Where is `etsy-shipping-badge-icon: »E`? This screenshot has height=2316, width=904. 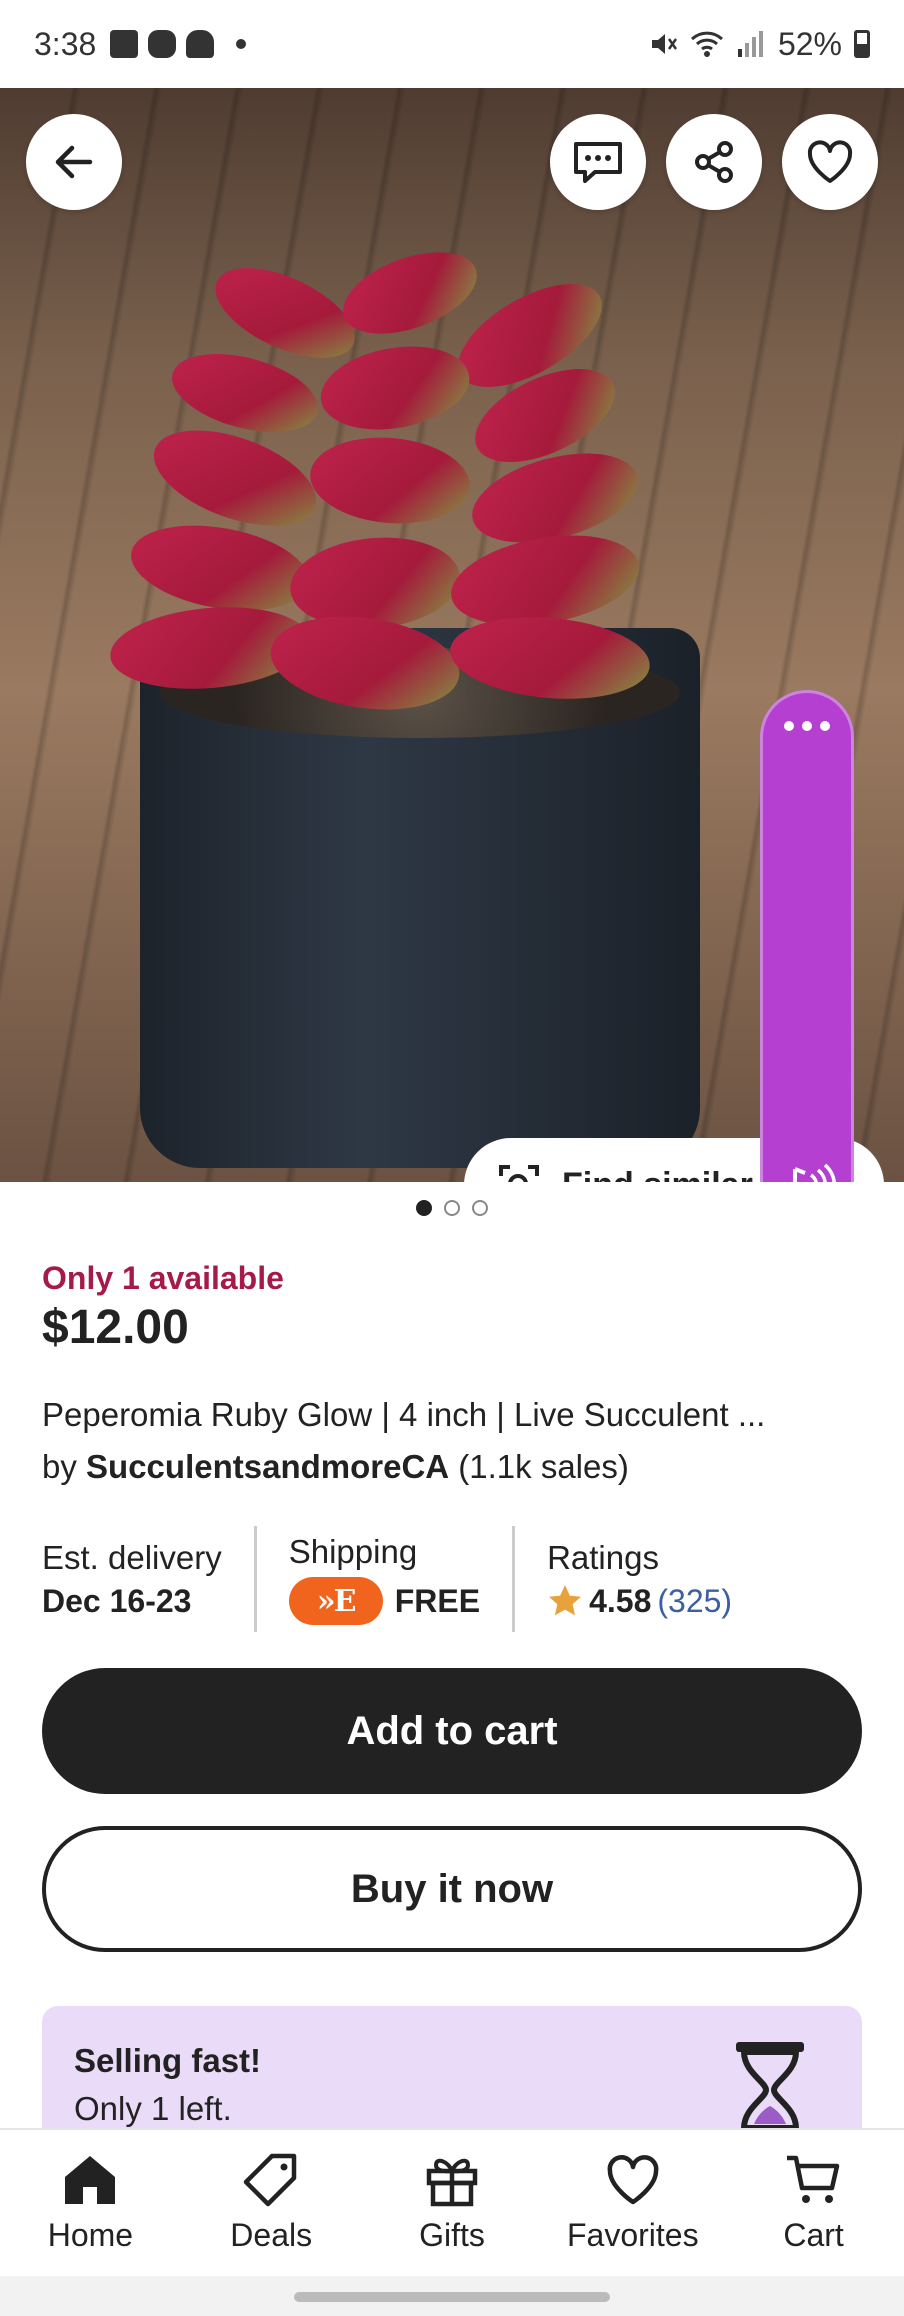 etsy-shipping-badge-icon: »E is located at coordinates (335, 1601).